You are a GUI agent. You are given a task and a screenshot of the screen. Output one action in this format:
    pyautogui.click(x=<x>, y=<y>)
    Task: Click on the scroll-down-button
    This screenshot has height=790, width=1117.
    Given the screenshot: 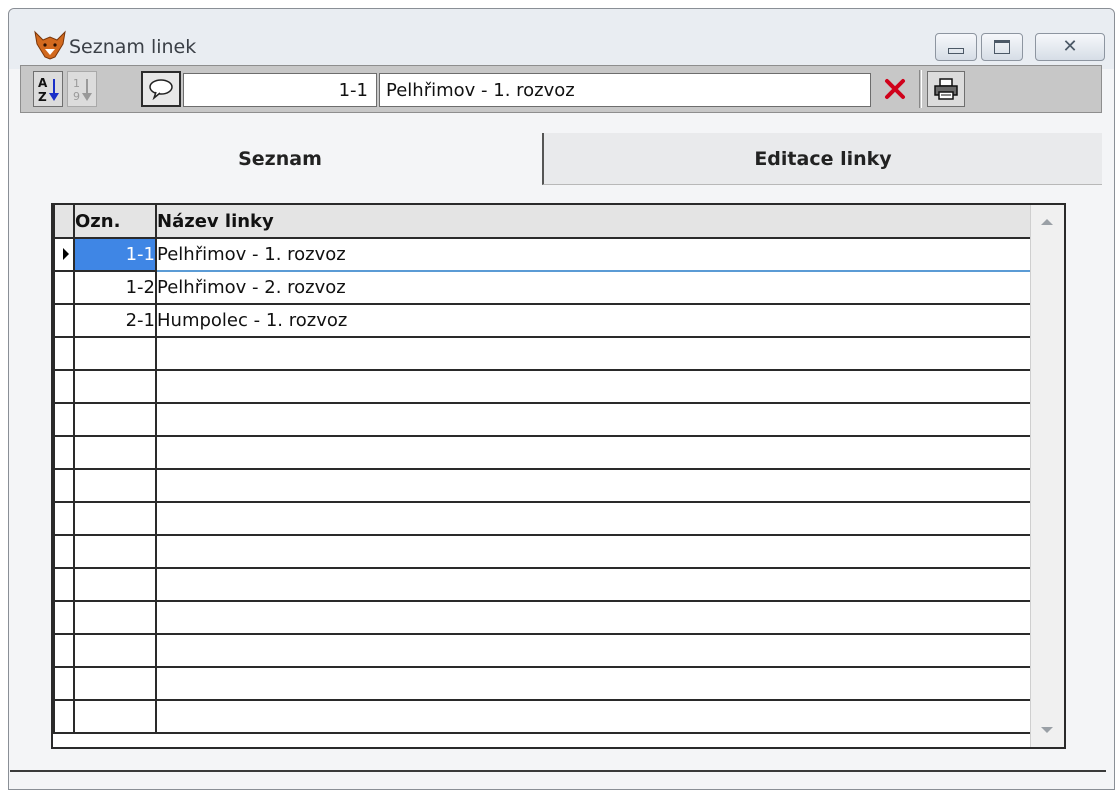 What is the action you would take?
    pyautogui.click(x=1047, y=730)
    